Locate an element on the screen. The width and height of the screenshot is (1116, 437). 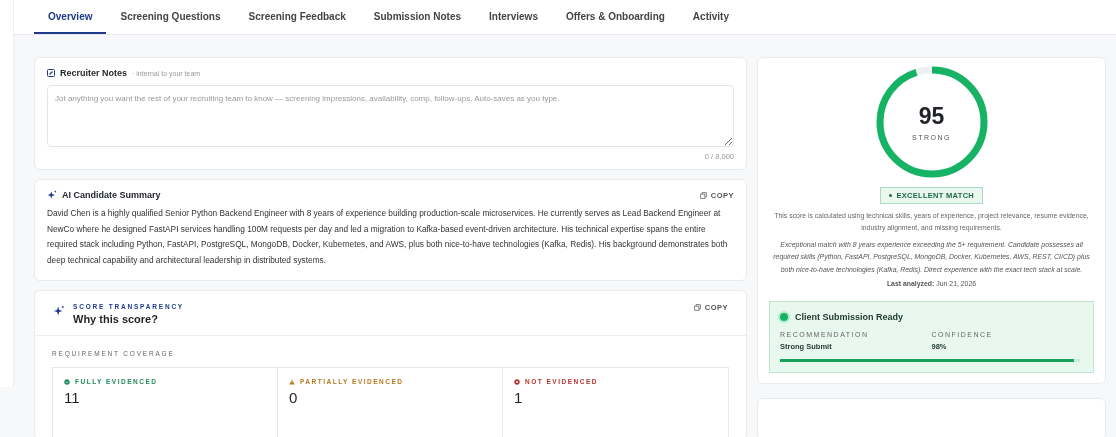
tab: Screening Questions is located at coordinates (170, 17).